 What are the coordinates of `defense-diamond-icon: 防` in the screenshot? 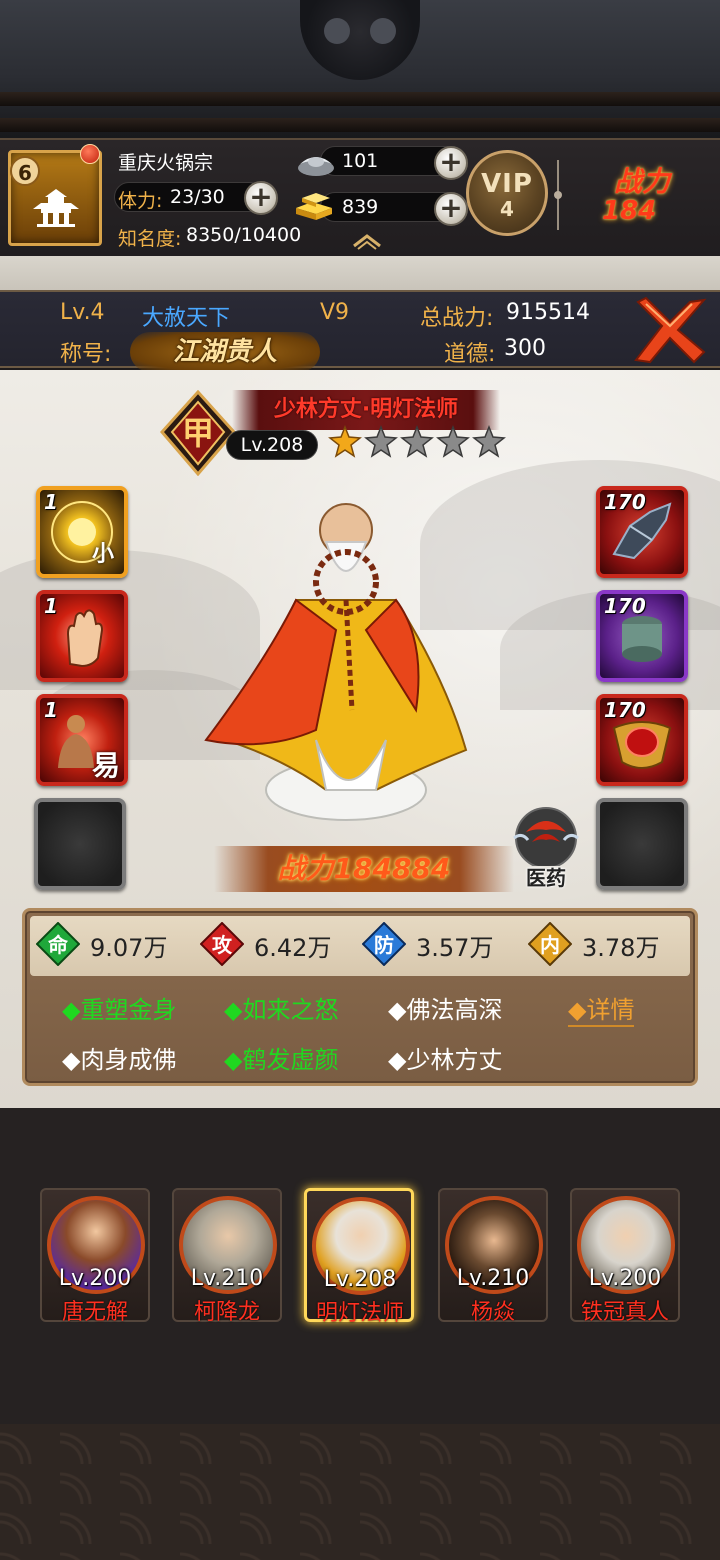 It's located at (384, 944).